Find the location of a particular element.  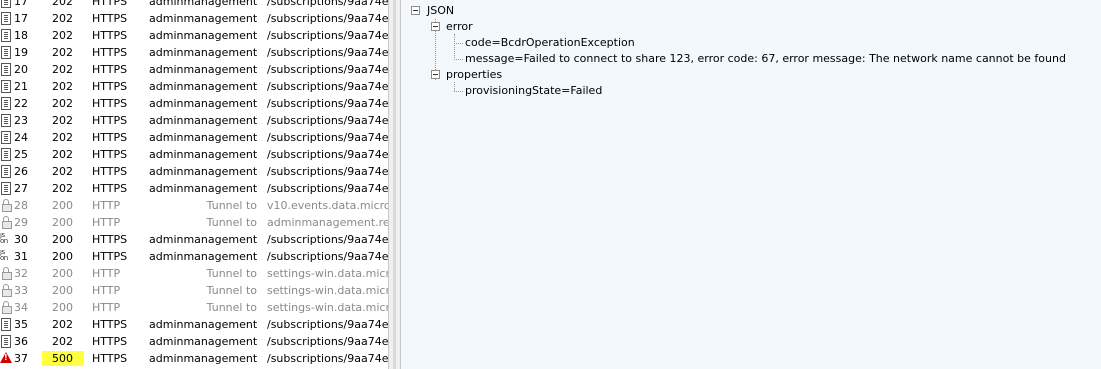

tree-node-code: code=BcdrOperationException is located at coordinates (550, 43).